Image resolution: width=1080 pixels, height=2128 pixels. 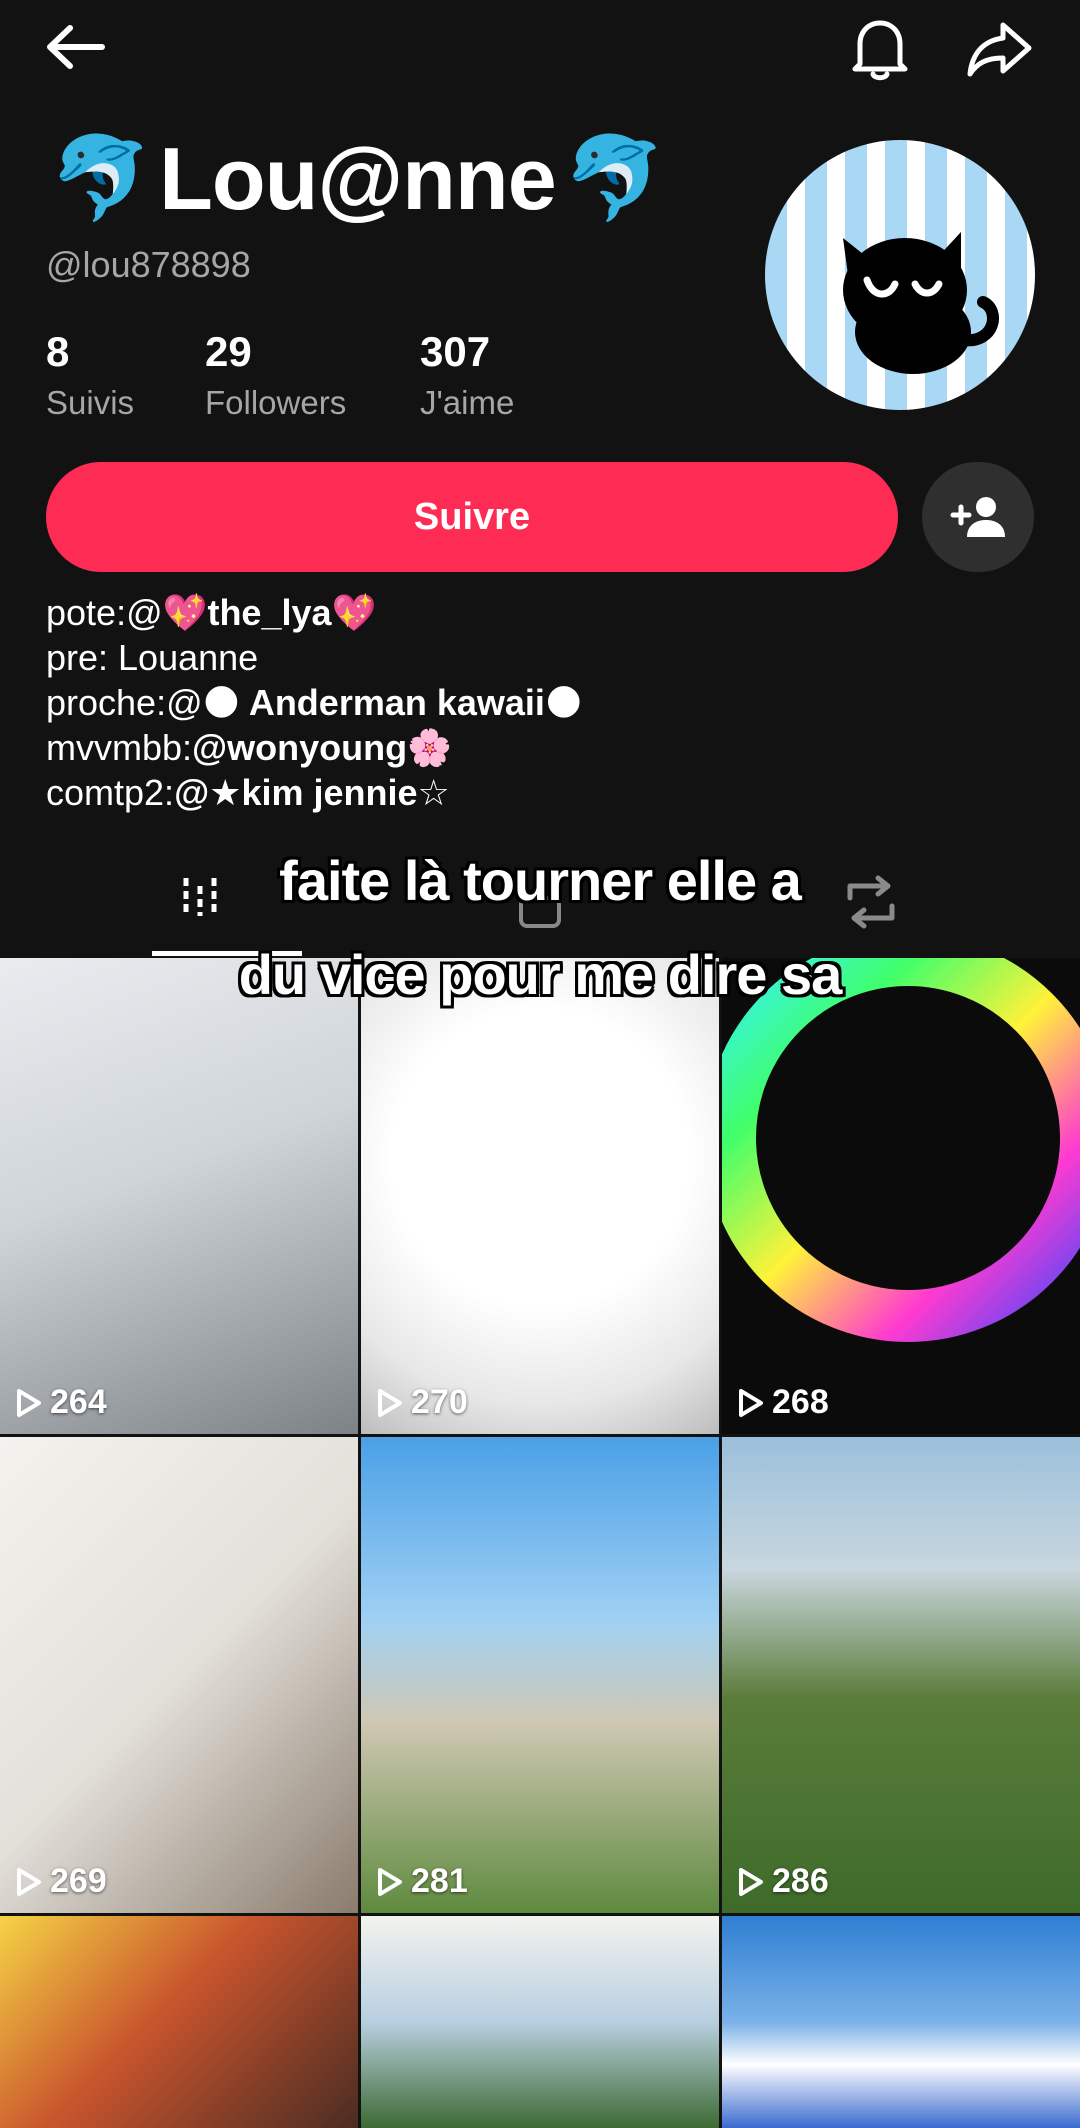 I want to click on following-count: 8, so click(x=58, y=351).